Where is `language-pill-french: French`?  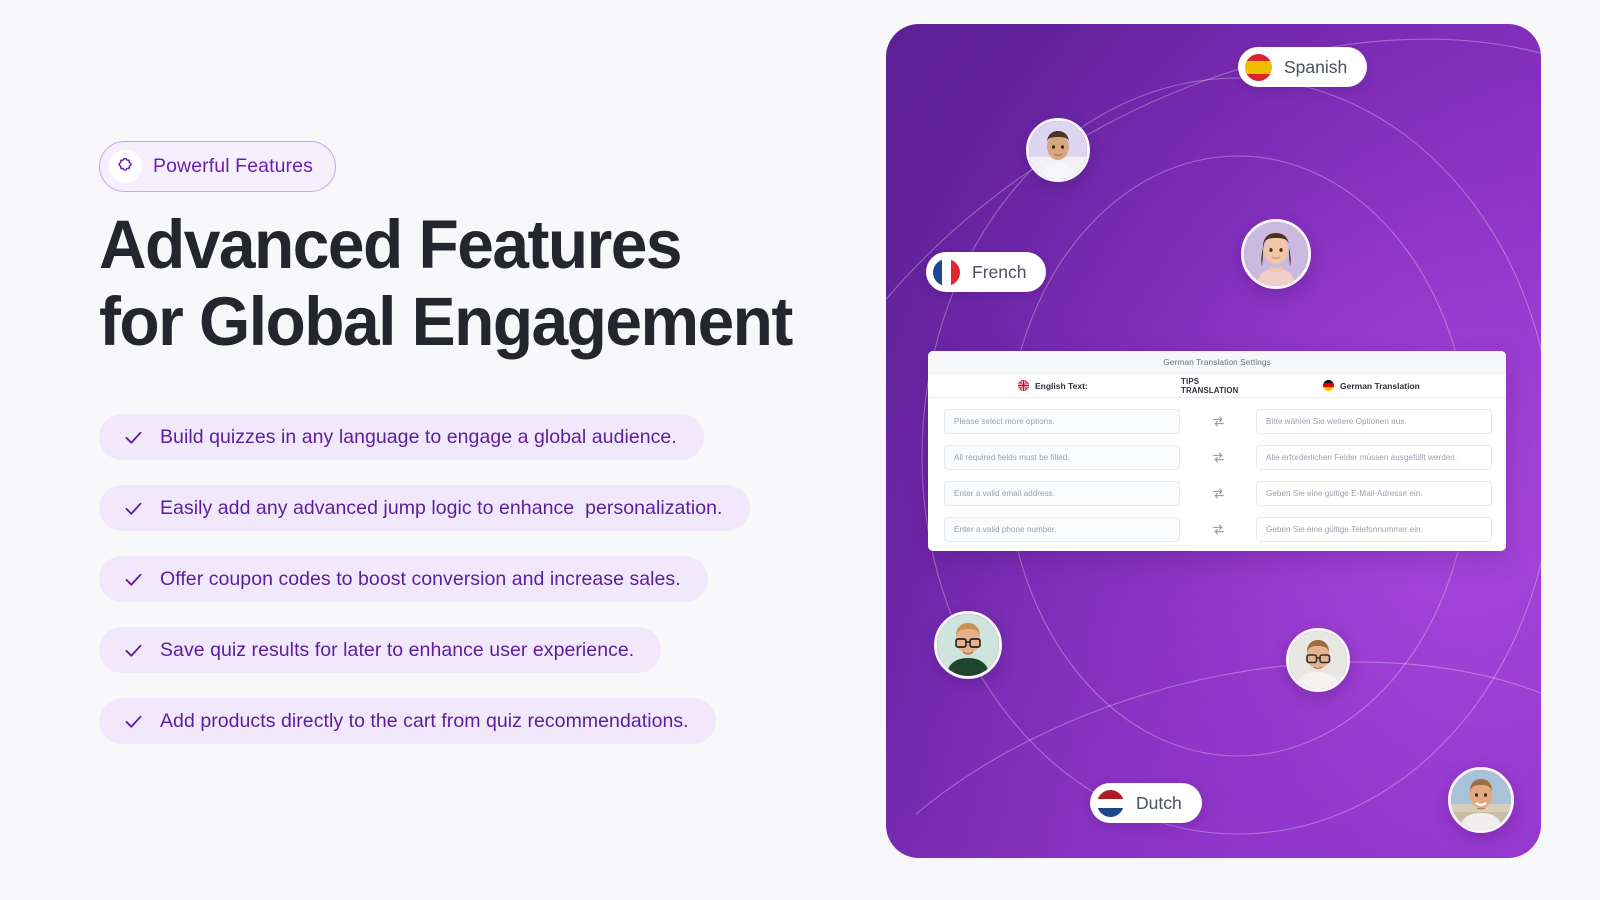 language-pill-french: French is located at coordinates (986, 272).